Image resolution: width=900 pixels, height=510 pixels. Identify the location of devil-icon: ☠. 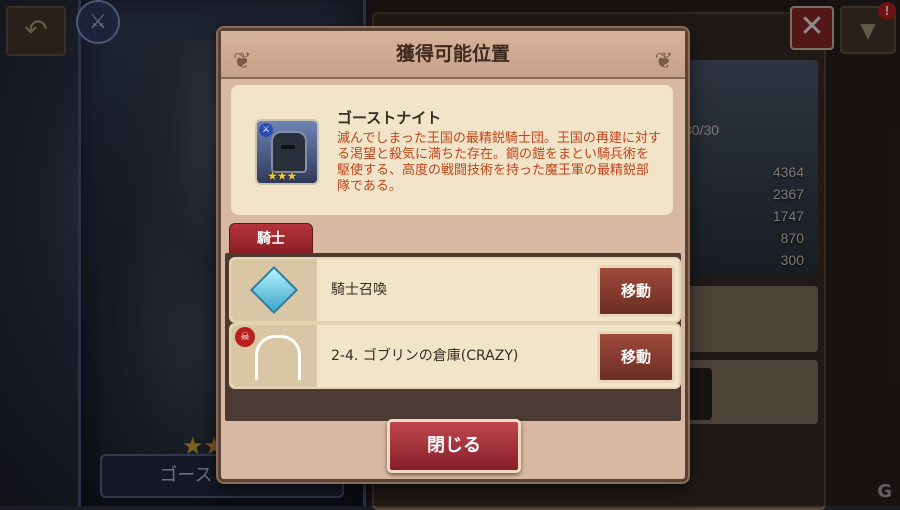
(245, 337).